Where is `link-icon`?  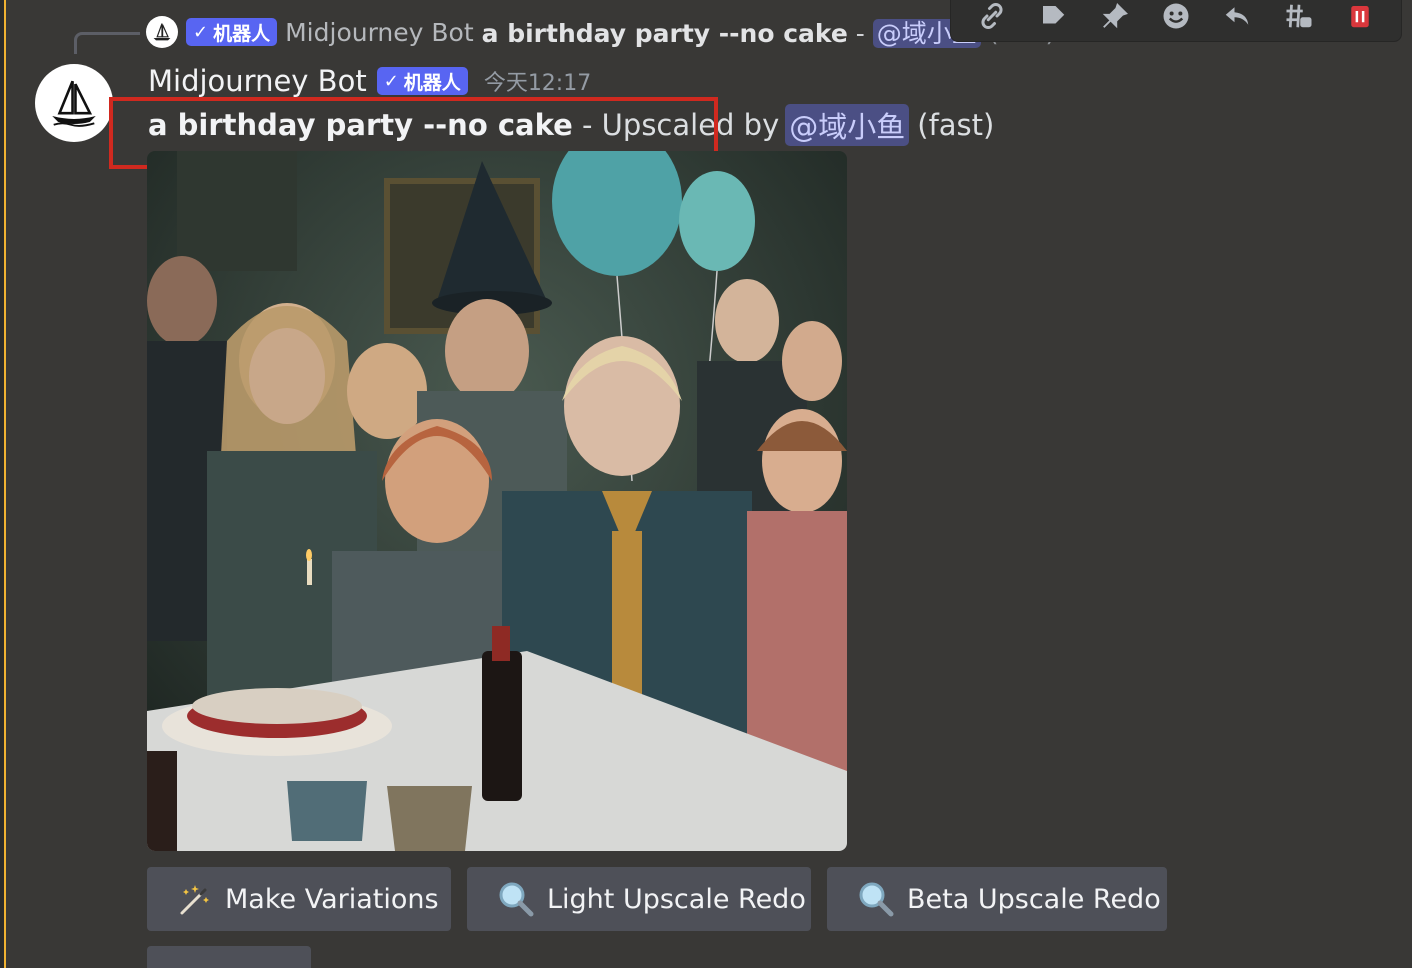
link-icon is located at coordinates (992, 16).